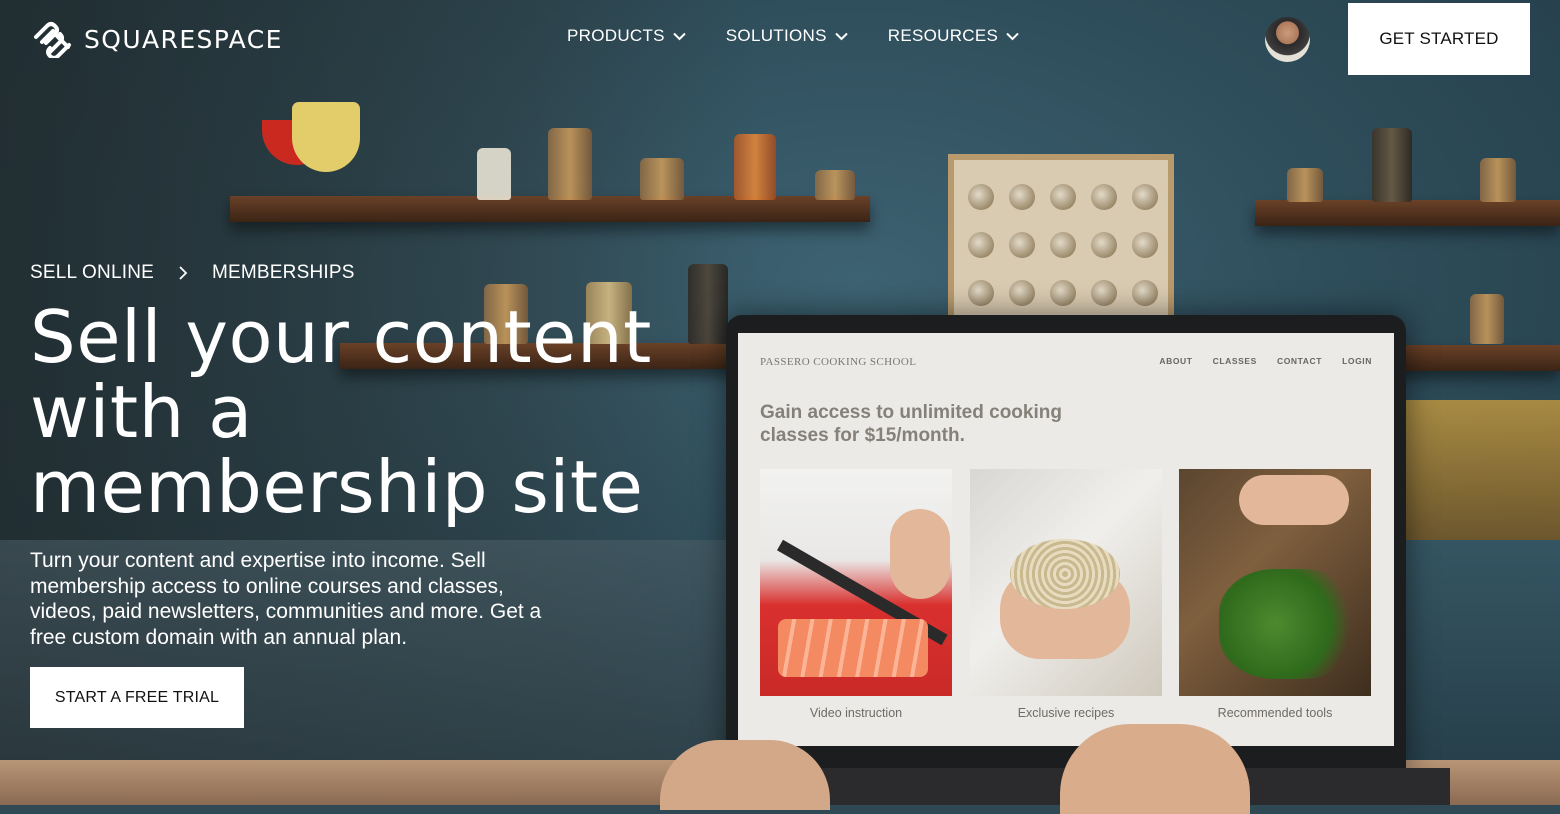 The width and height of the screenshot is (1560, 814). I want to click on mock-card-image-salmon, so click(856, 582).